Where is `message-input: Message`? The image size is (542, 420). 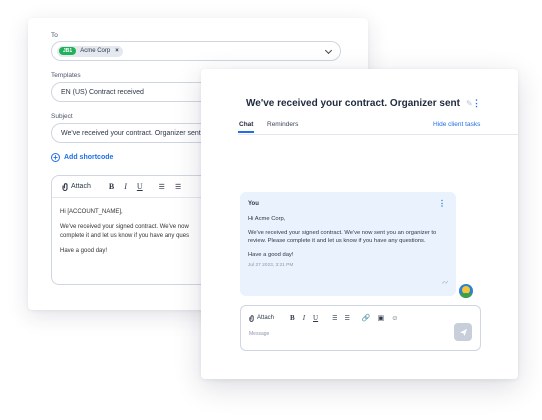 message-input: Message is located at coordinates (259, 334).